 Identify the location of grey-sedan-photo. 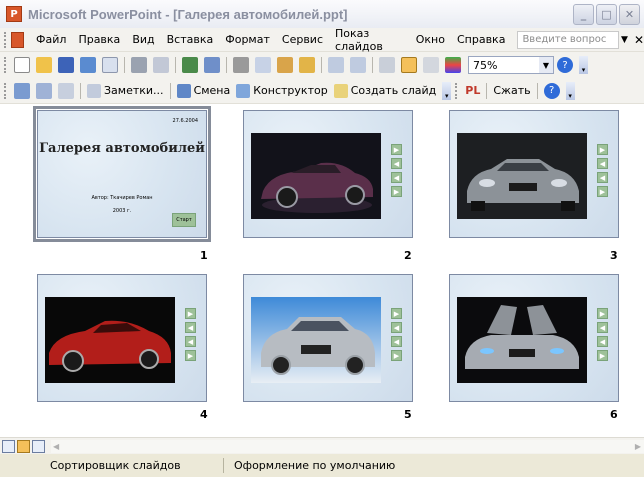
(522, 176).